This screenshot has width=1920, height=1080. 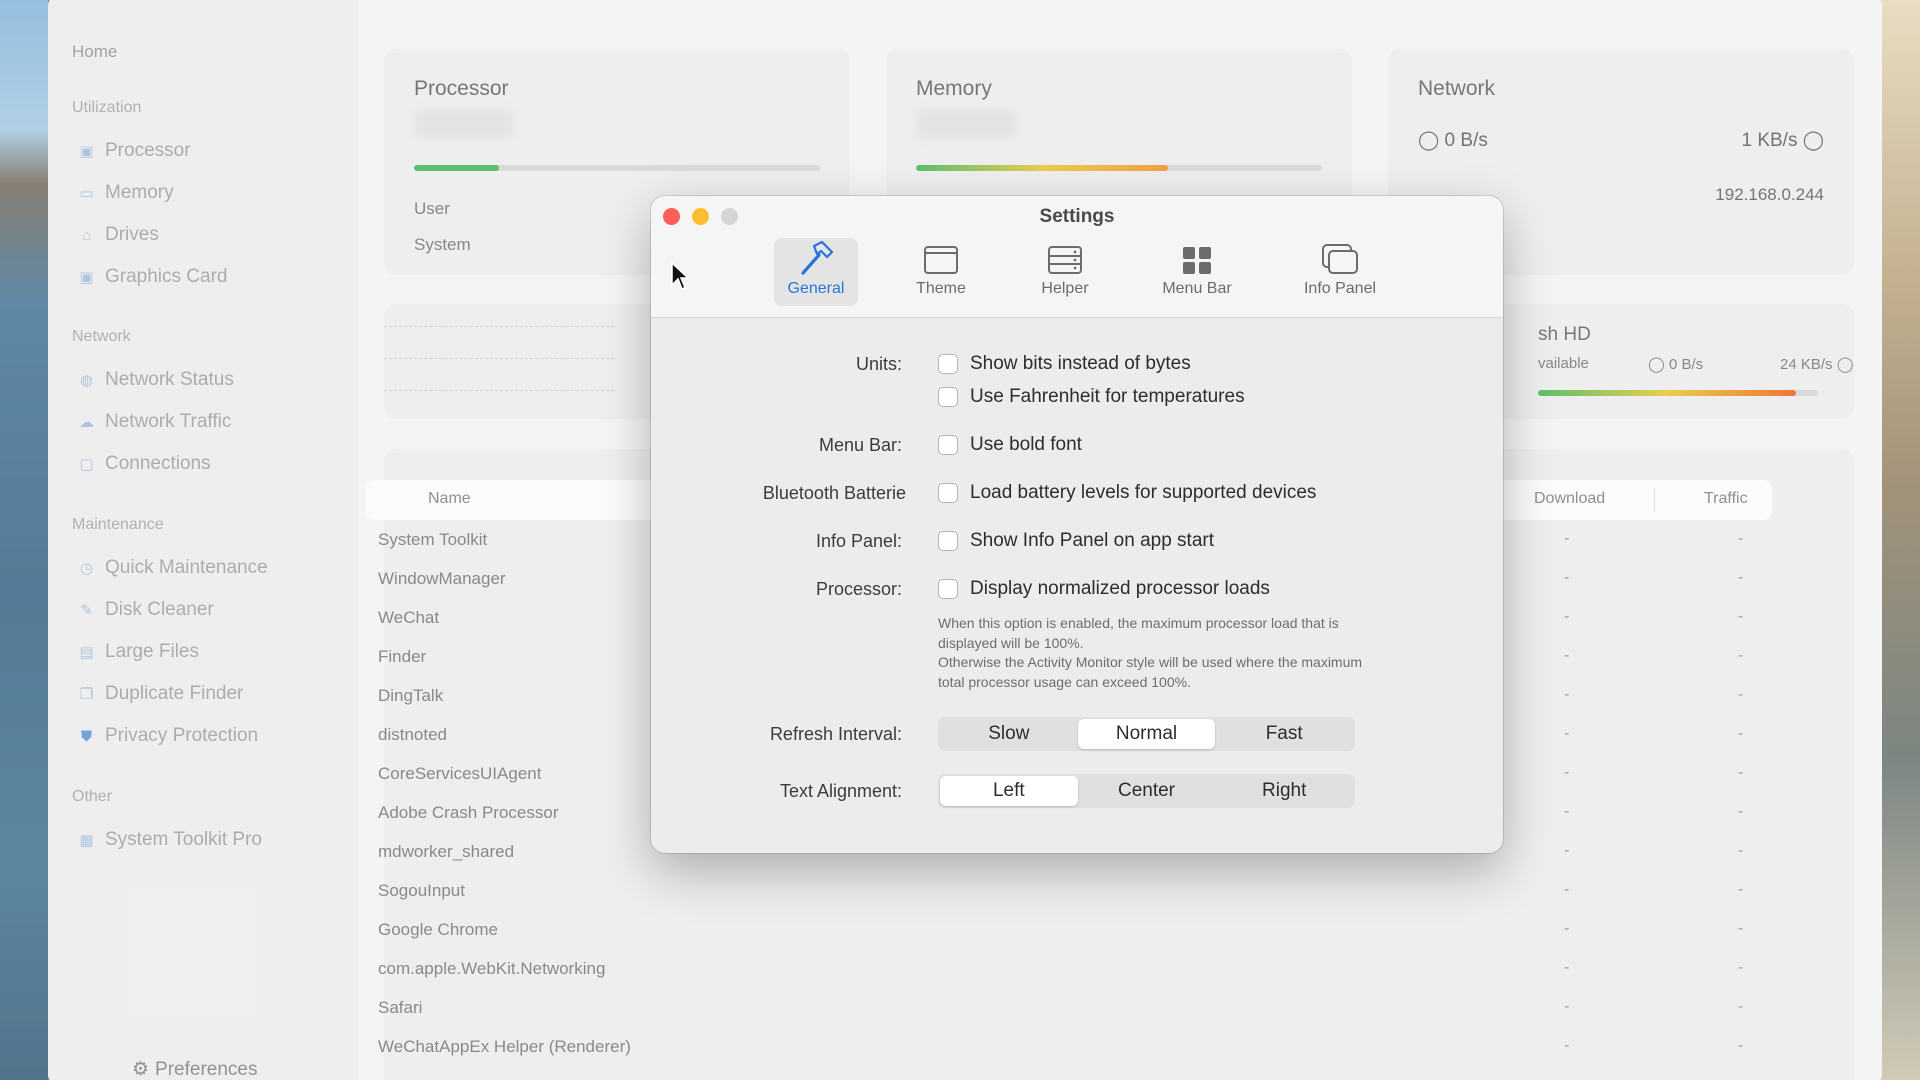 I want to click on checkbox-label: Use bold font, so click(x=1026, y=444).